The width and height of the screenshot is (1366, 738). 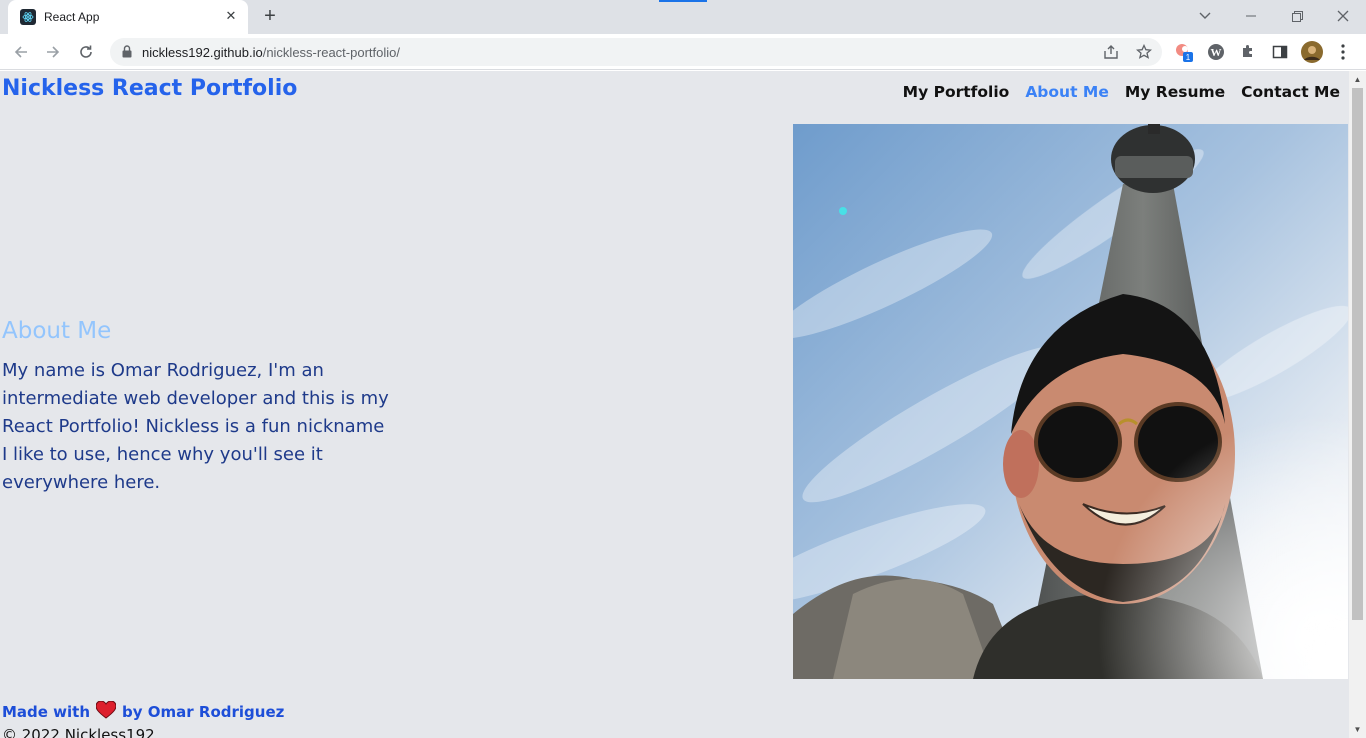 I want to click on made-with-text: Made with, so click(x=46, y=712).